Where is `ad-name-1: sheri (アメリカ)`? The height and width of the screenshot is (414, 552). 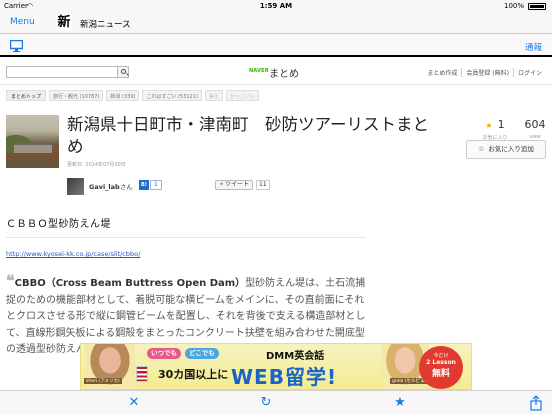
ad-name-1: sheri (アメリカ) is located at coordinates (103, 381).